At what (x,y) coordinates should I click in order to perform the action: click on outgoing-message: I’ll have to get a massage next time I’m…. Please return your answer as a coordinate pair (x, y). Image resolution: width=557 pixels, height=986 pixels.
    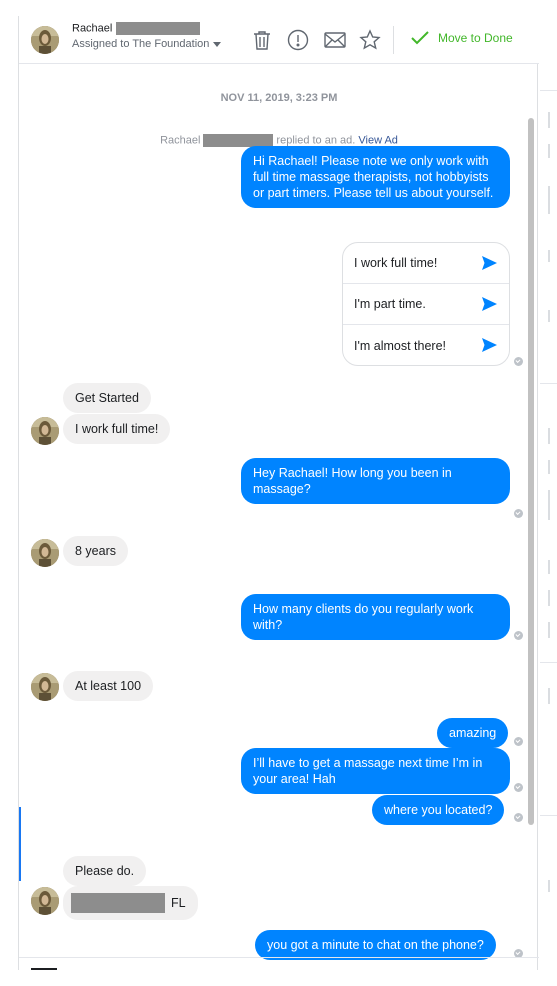
    Looking at the image, I should click on (375, 771).